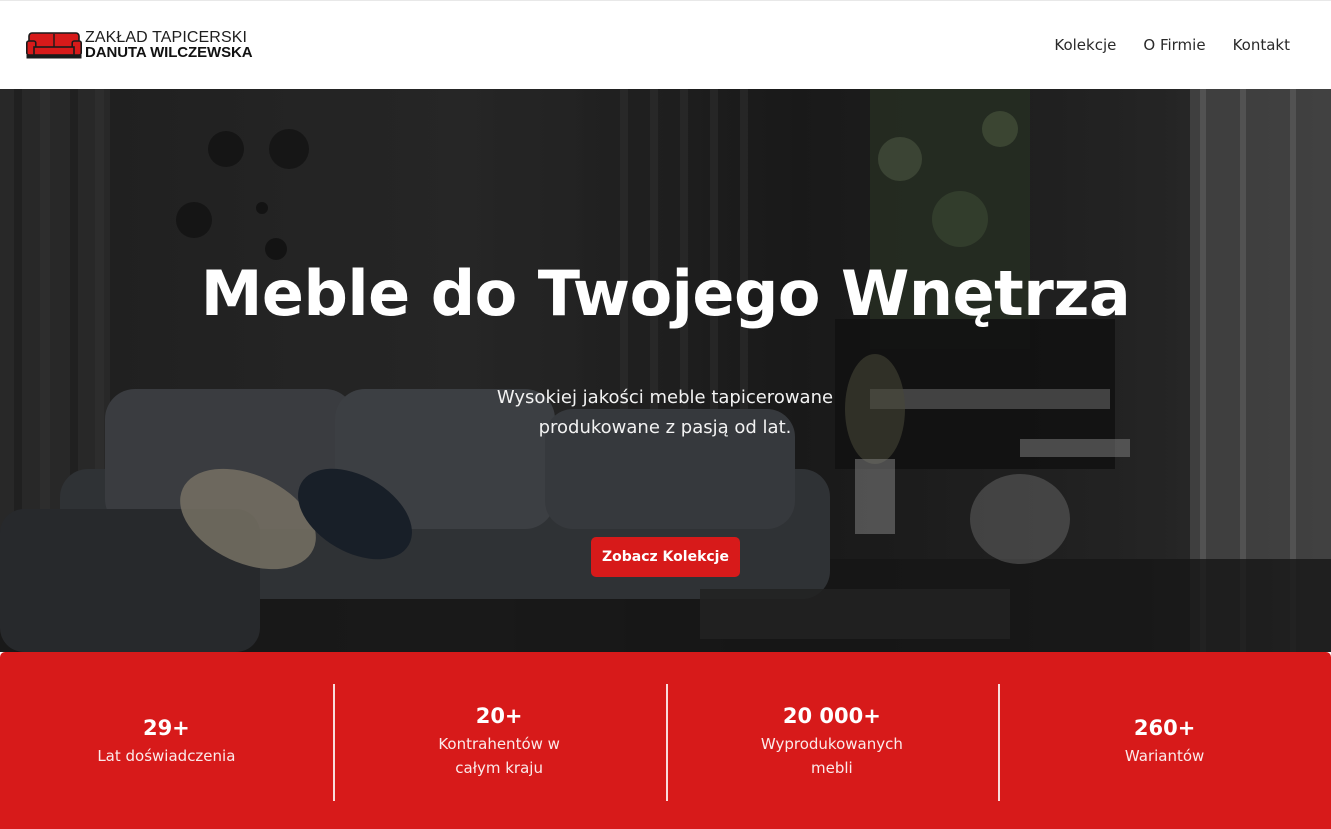  I want to click on stat-item: 260+ Wariantów, so click(1164, 740).